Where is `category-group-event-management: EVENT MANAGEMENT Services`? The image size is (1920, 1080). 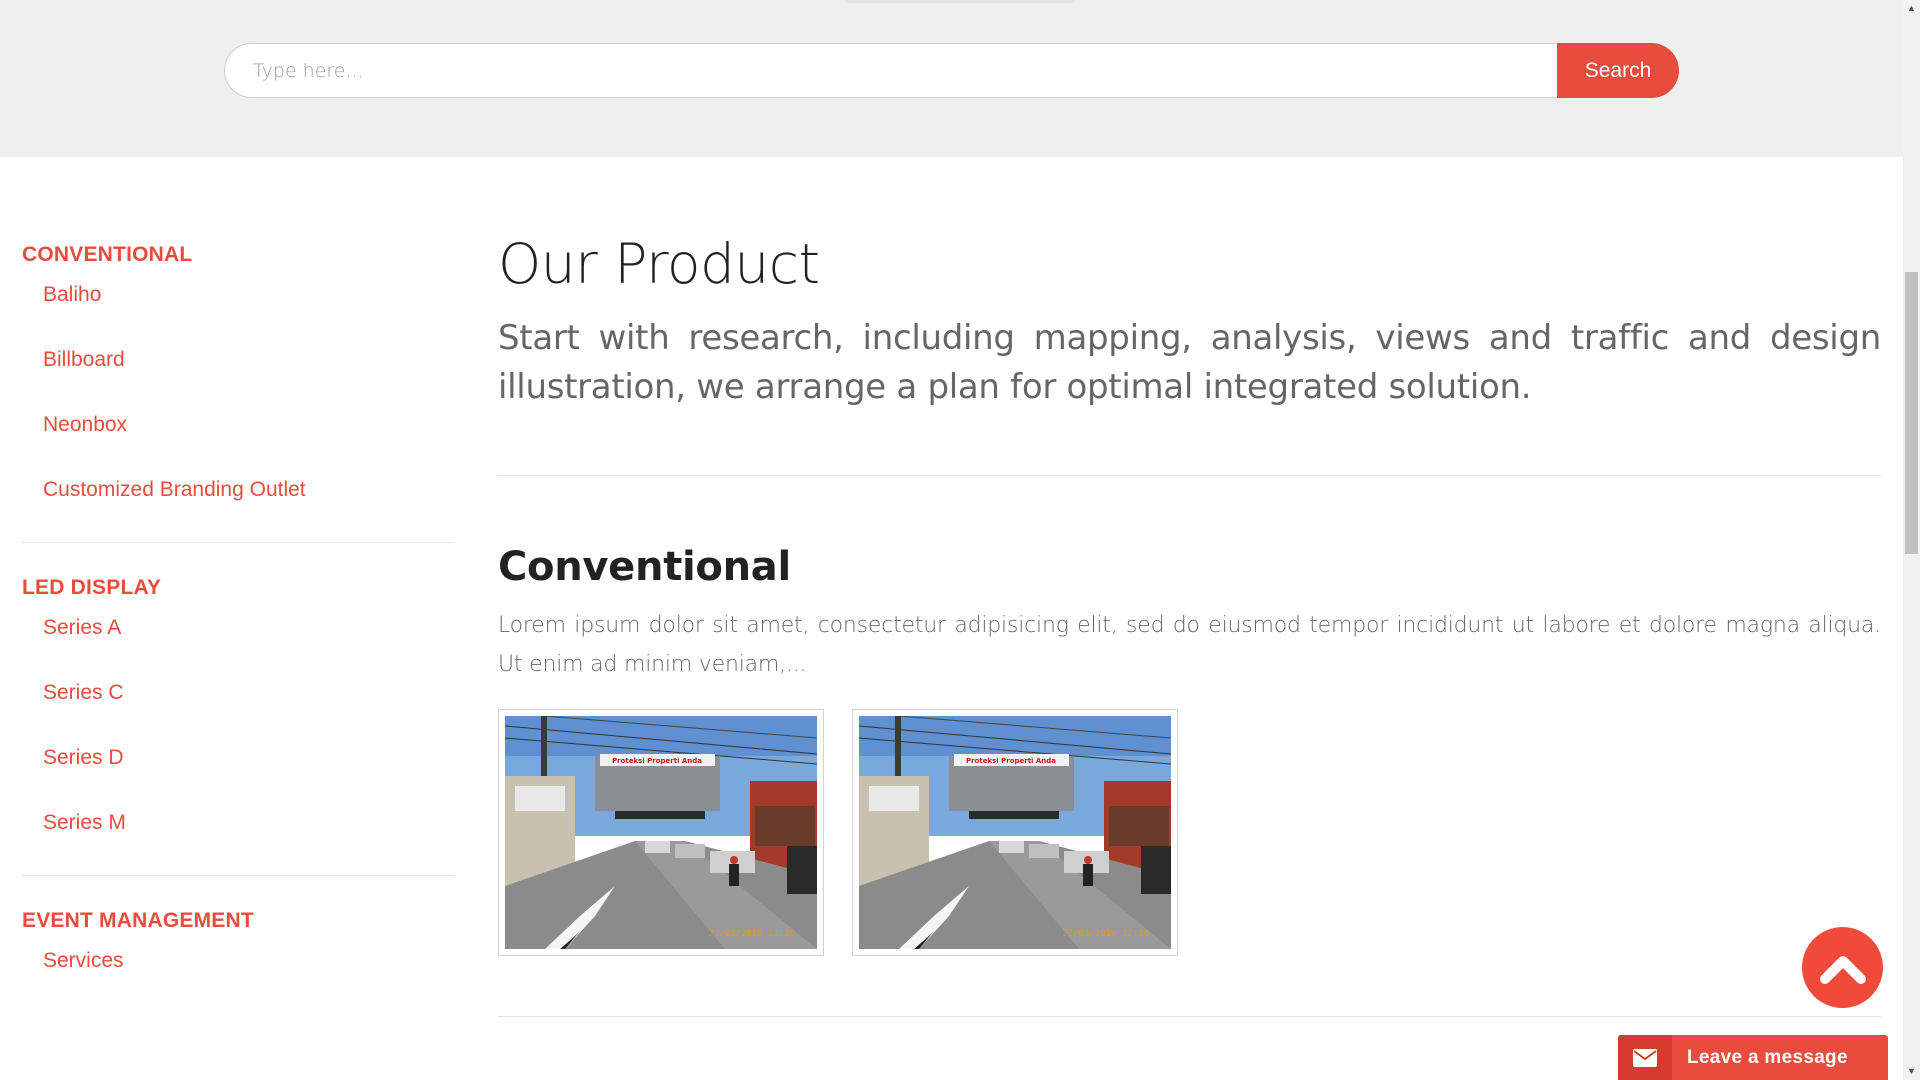
category-group-event-management: EVENT MANAGEMENT Services is located at coordinates (238, 958).